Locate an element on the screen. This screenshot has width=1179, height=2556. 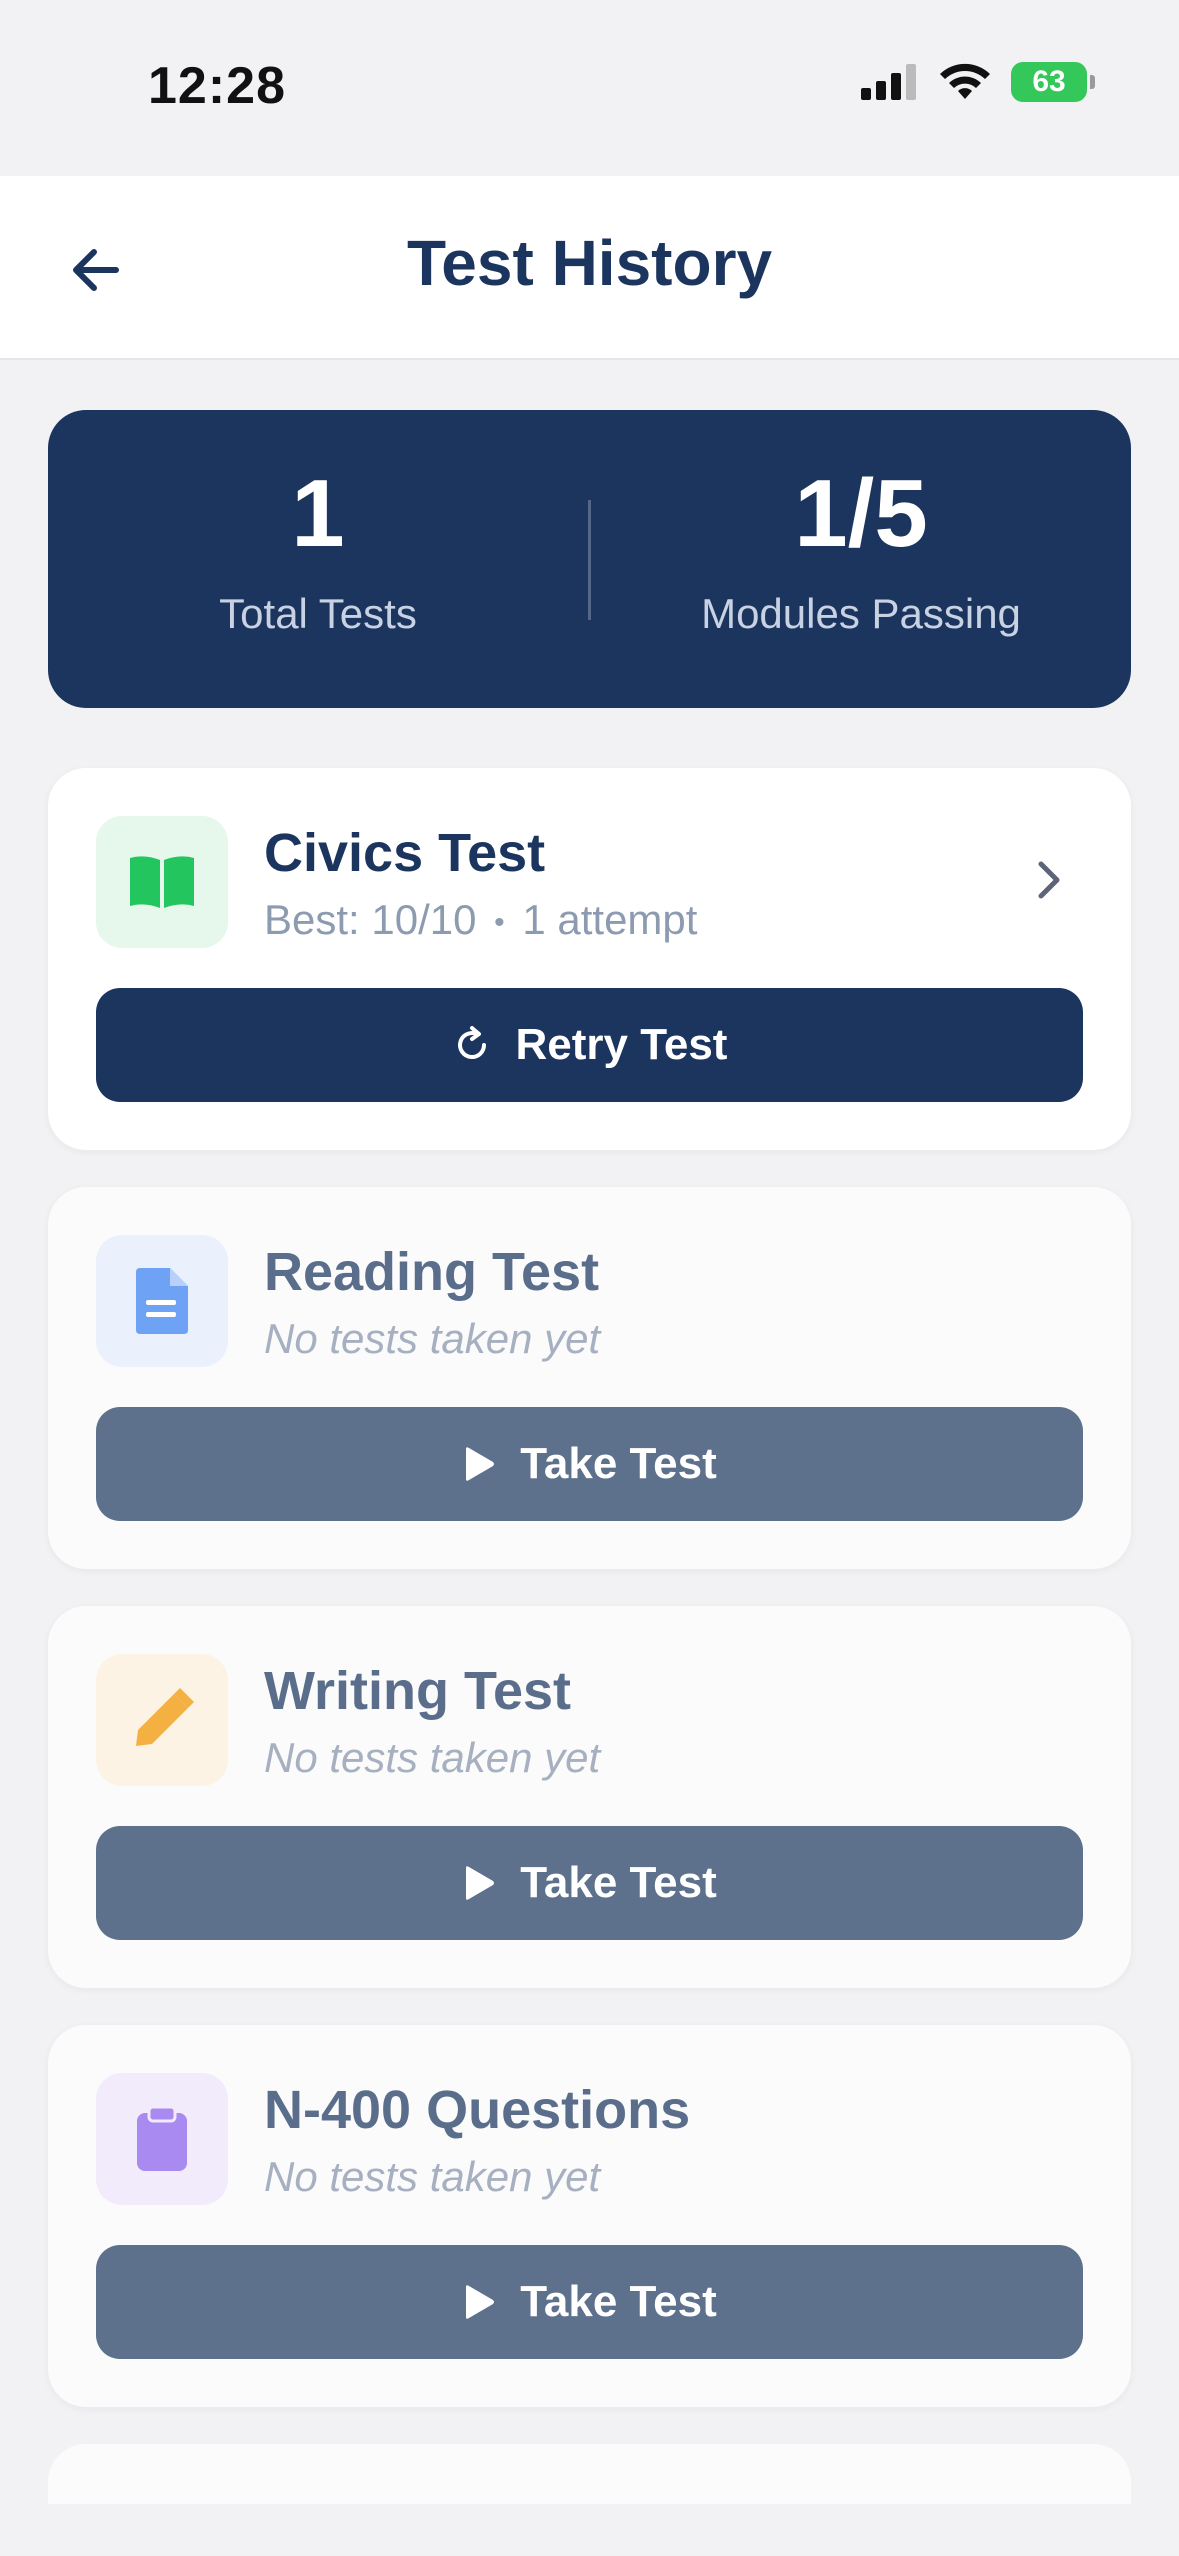
card-title: Civics Test is located at coordinates (405, 853).